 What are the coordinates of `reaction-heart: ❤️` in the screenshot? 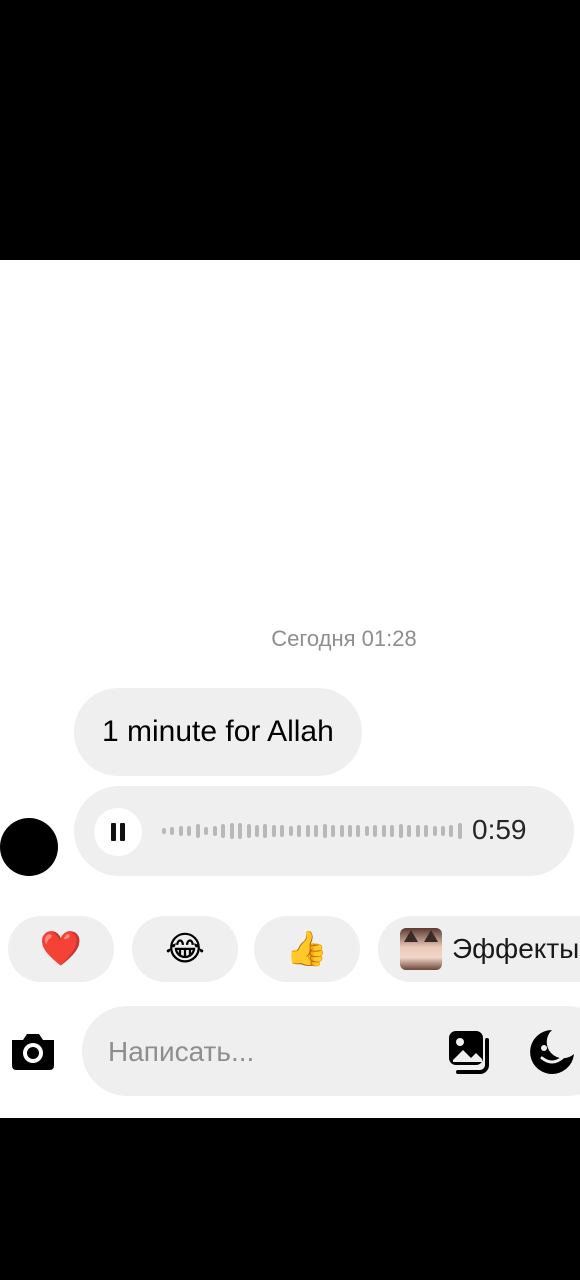 It's located at (61, 949).